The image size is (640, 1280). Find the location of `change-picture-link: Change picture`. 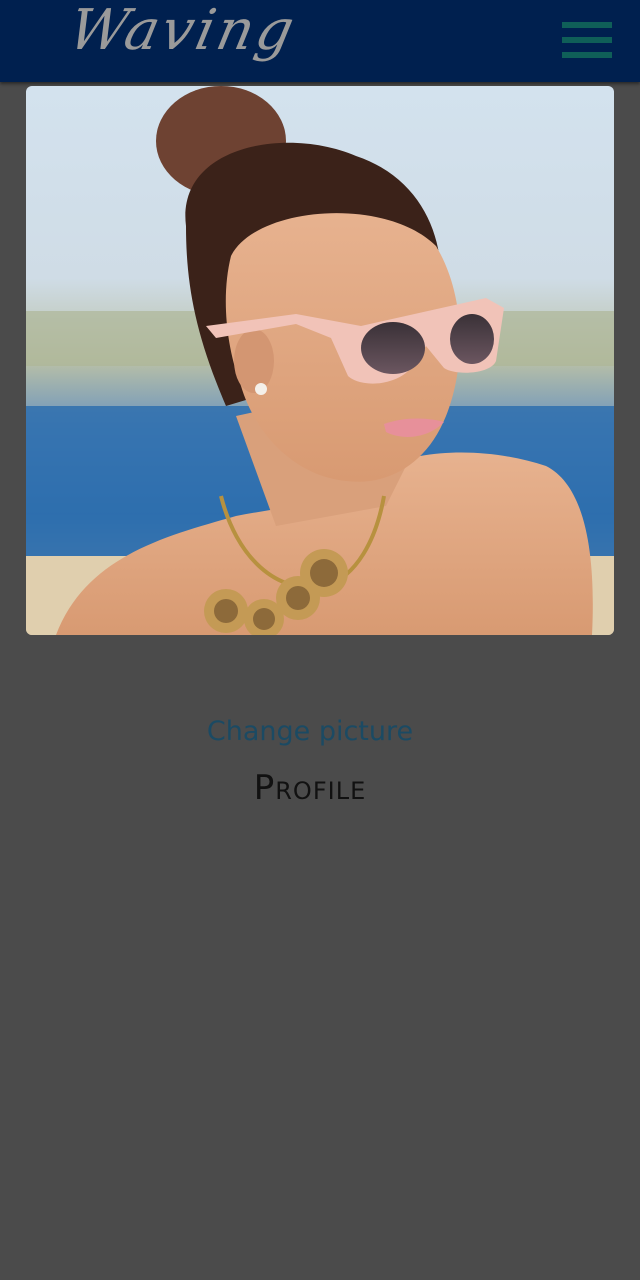

change-picture-link: Change picture is located at coordinates (310, 731).